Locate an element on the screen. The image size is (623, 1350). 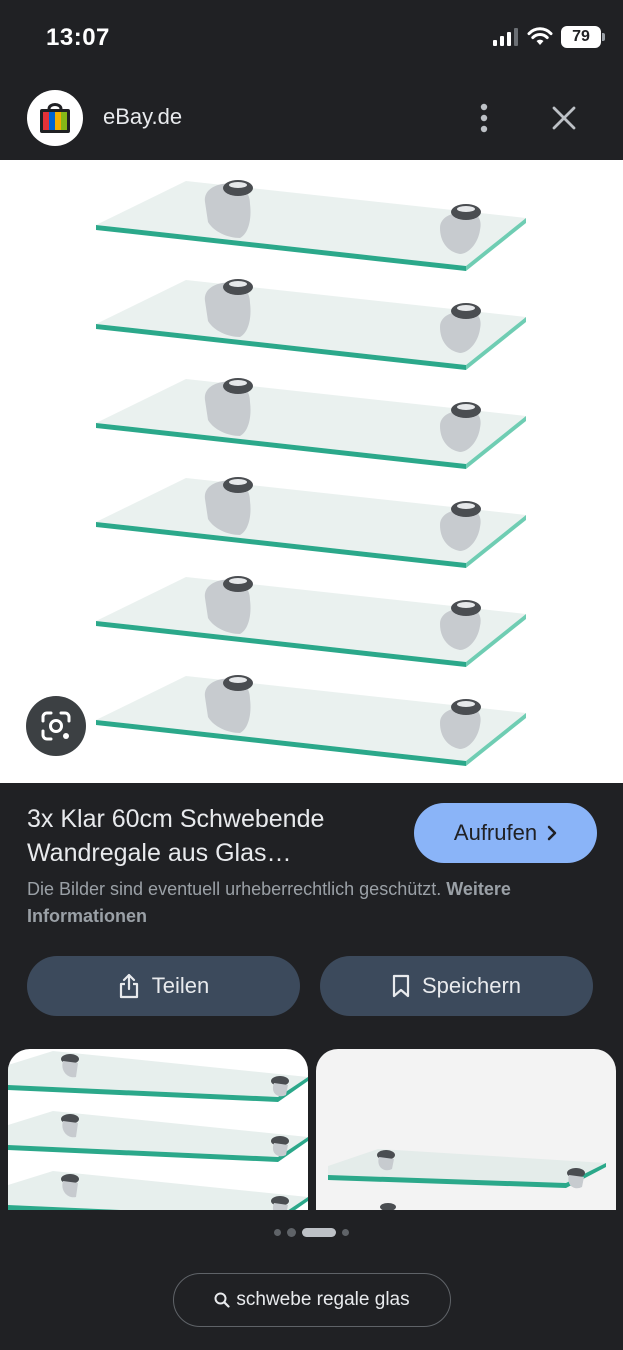
battery-level: 79 is located at coordinates (581, 36).